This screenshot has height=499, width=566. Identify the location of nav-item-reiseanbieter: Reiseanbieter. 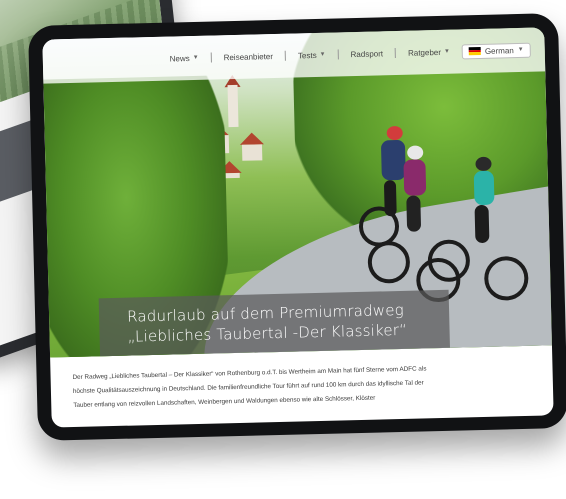
(249, 57).